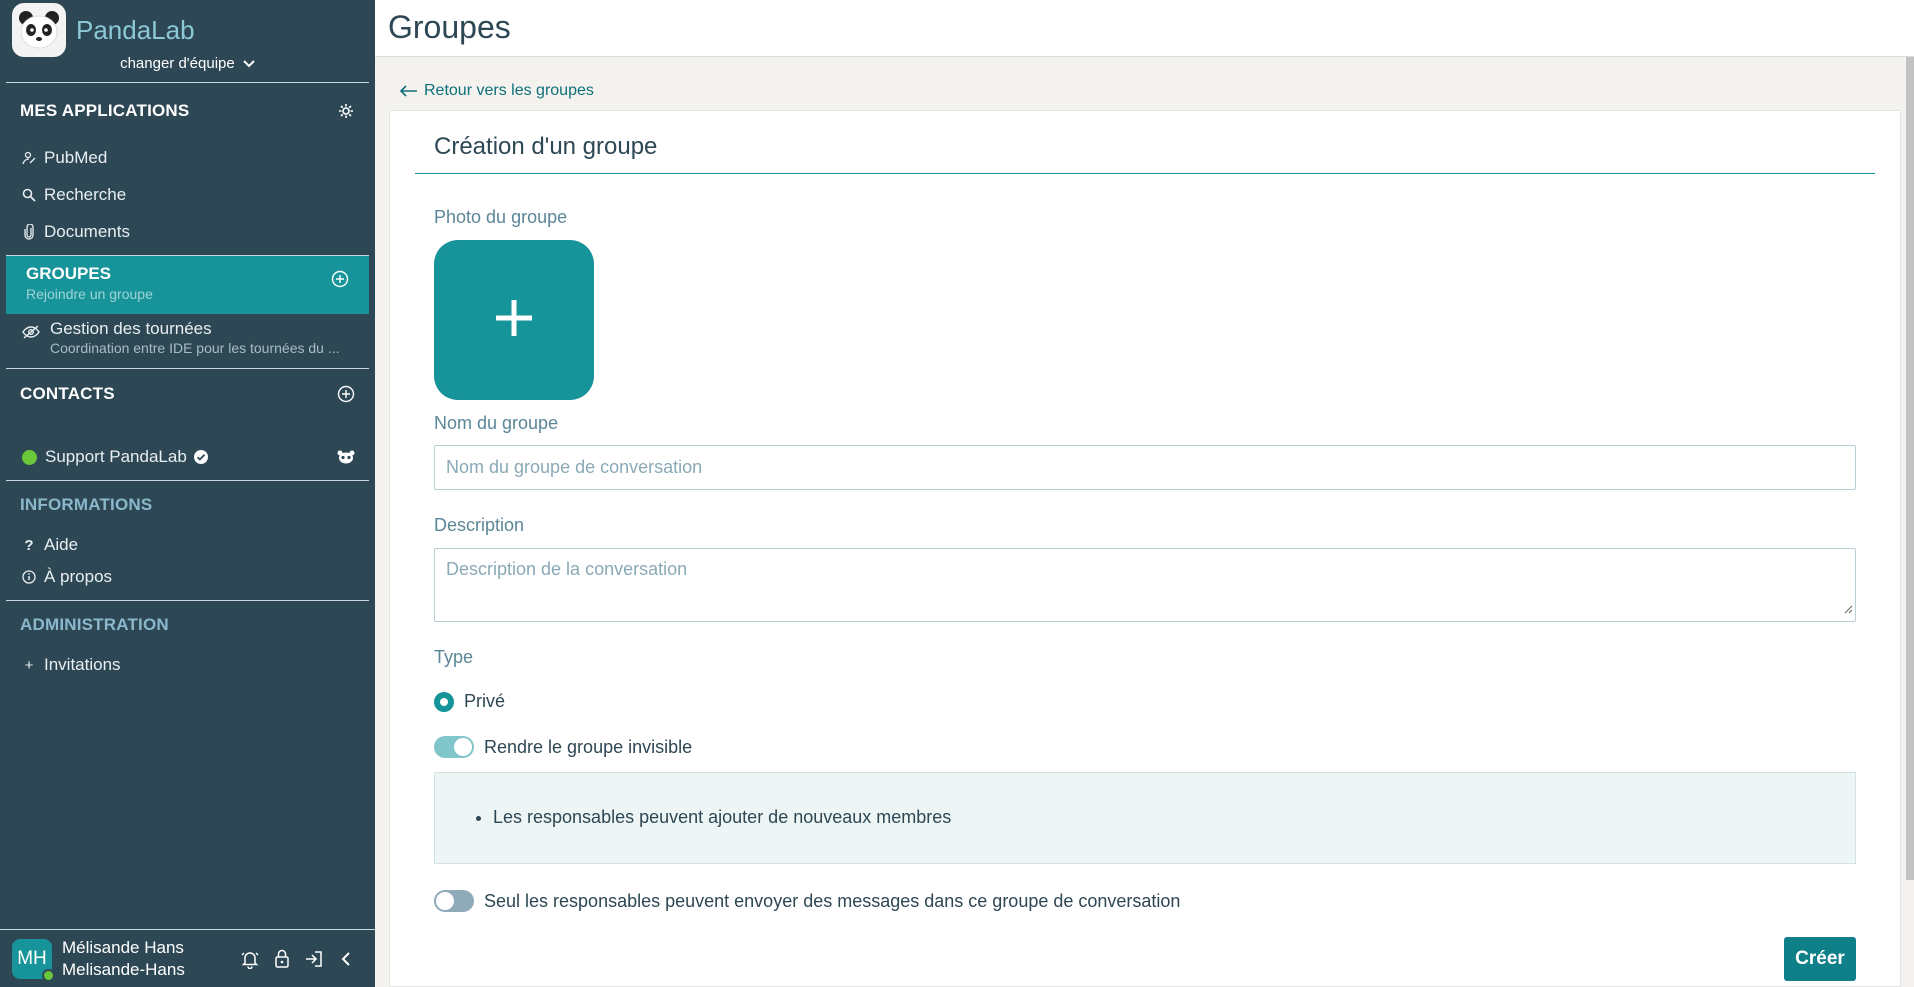 This screenshot has height=987, width=1914. I want to click on sidebar-item-label: Aide, so click(61, 544).